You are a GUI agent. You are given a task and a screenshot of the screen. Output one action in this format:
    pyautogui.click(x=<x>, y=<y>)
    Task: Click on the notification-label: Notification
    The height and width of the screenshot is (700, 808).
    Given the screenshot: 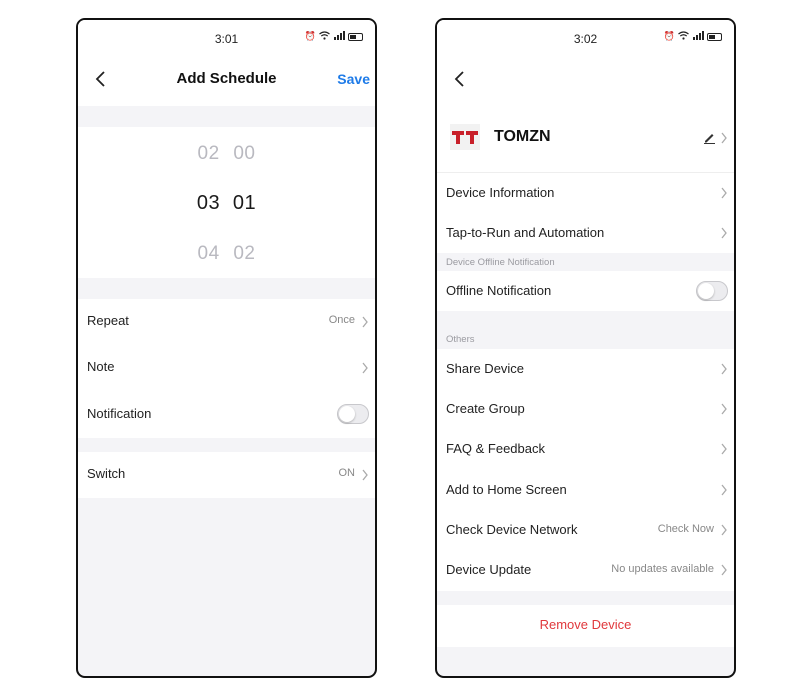 What is the action you would take?
    pyautogui.click(x=119, y=413)
    